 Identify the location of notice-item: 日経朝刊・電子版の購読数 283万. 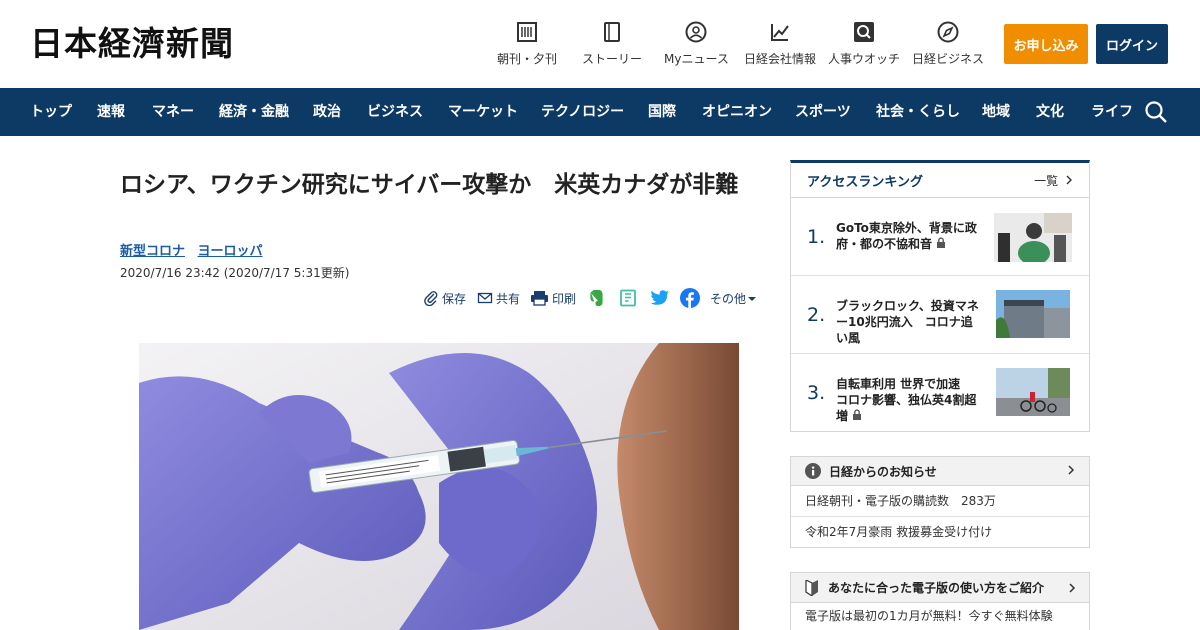
(940, 501).